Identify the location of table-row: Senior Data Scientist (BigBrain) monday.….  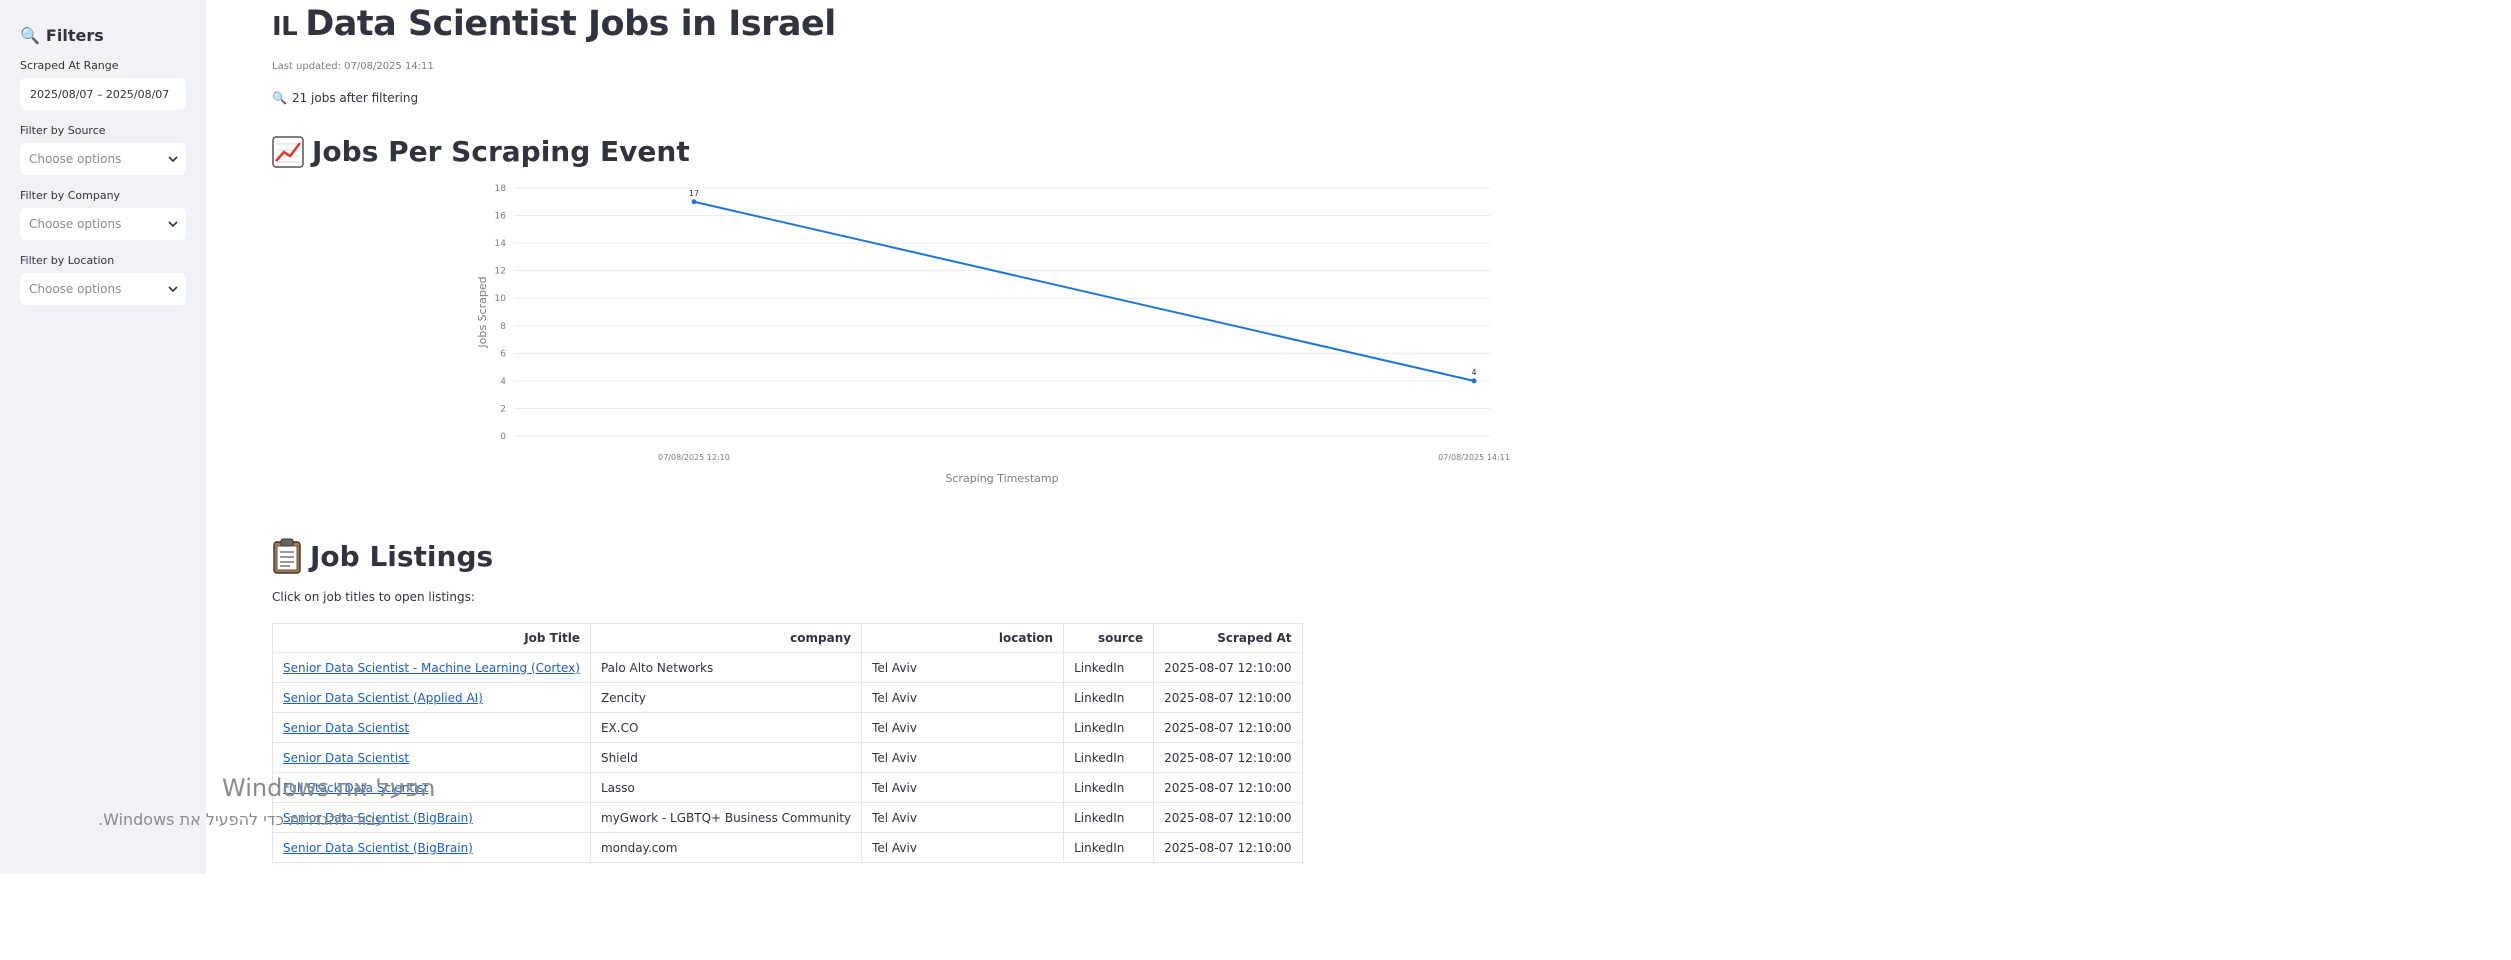
(787, 847).